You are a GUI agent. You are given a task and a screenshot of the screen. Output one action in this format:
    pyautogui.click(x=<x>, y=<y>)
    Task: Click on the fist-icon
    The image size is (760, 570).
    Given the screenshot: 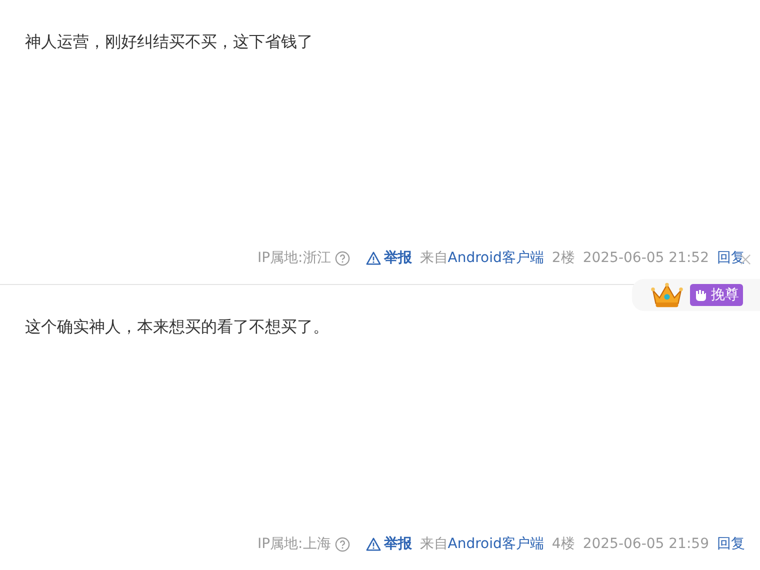 What is the action you would take?
    pyautogui.click(x=701, y=295)
    